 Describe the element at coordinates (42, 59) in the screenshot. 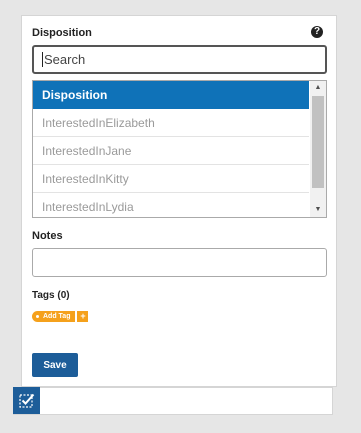

I see `text-cursor` at that location.